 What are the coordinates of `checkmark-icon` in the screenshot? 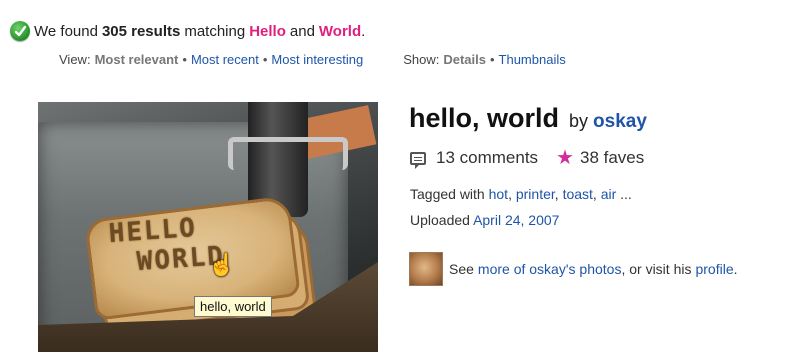 It's located at (20, 31).